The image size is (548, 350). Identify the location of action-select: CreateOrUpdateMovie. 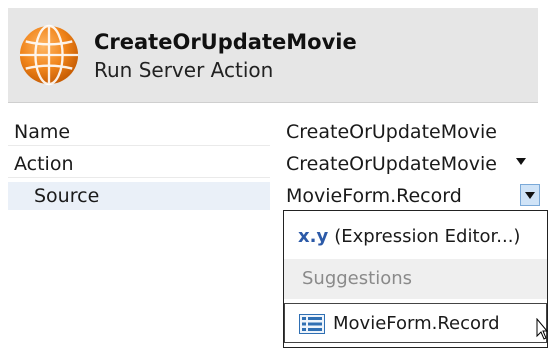
(408, 164).